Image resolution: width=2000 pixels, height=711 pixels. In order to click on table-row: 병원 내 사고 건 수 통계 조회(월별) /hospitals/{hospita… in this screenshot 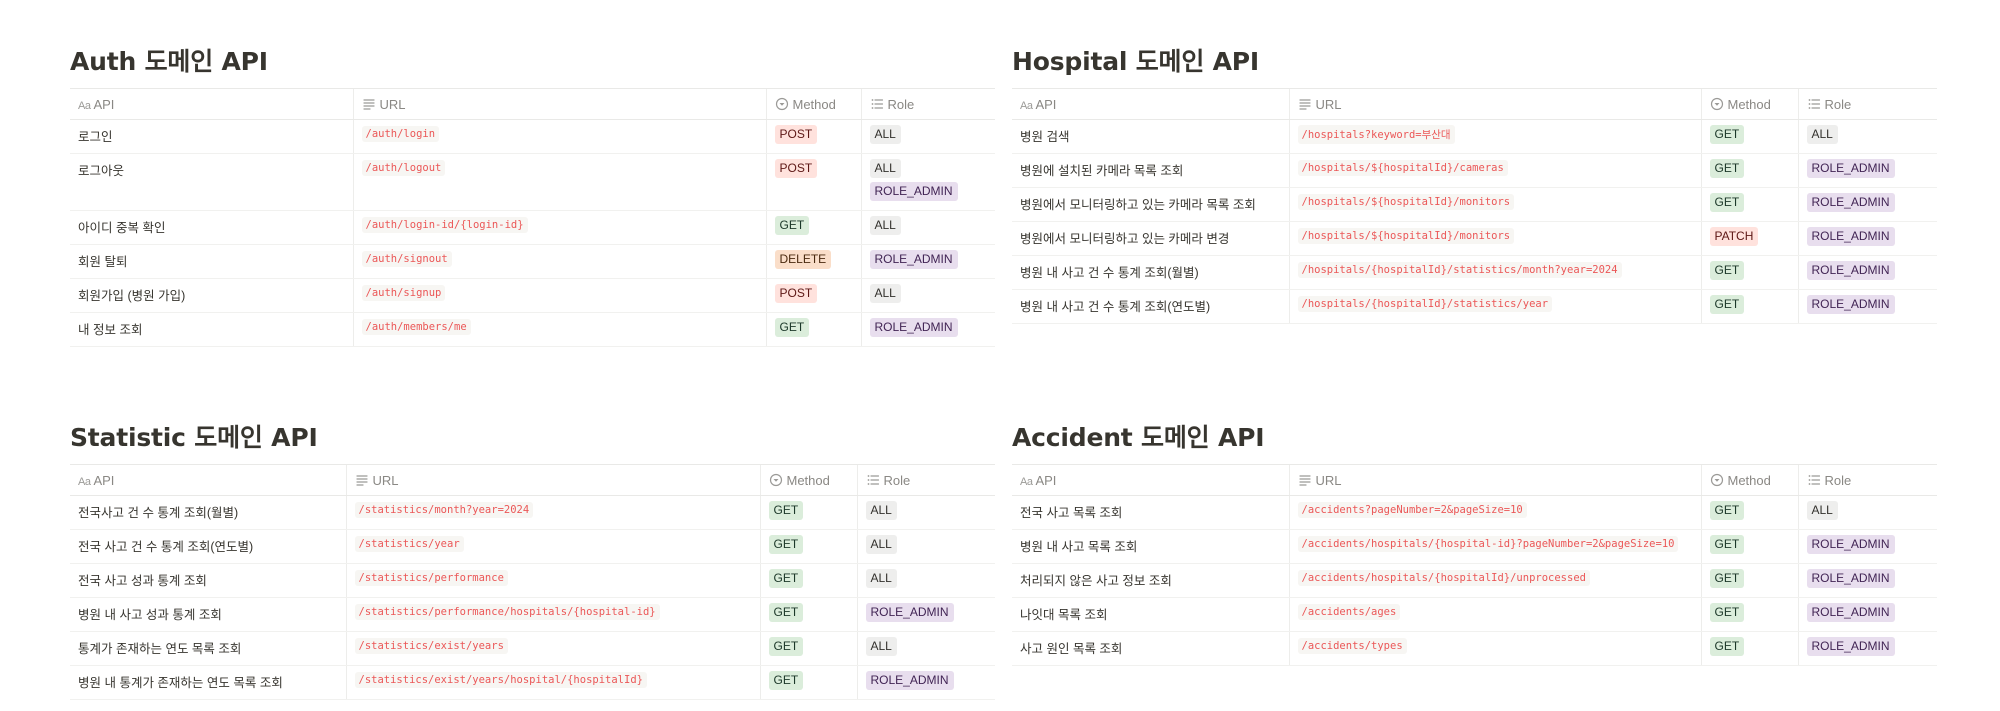, I will do `click(1474, 272)`.